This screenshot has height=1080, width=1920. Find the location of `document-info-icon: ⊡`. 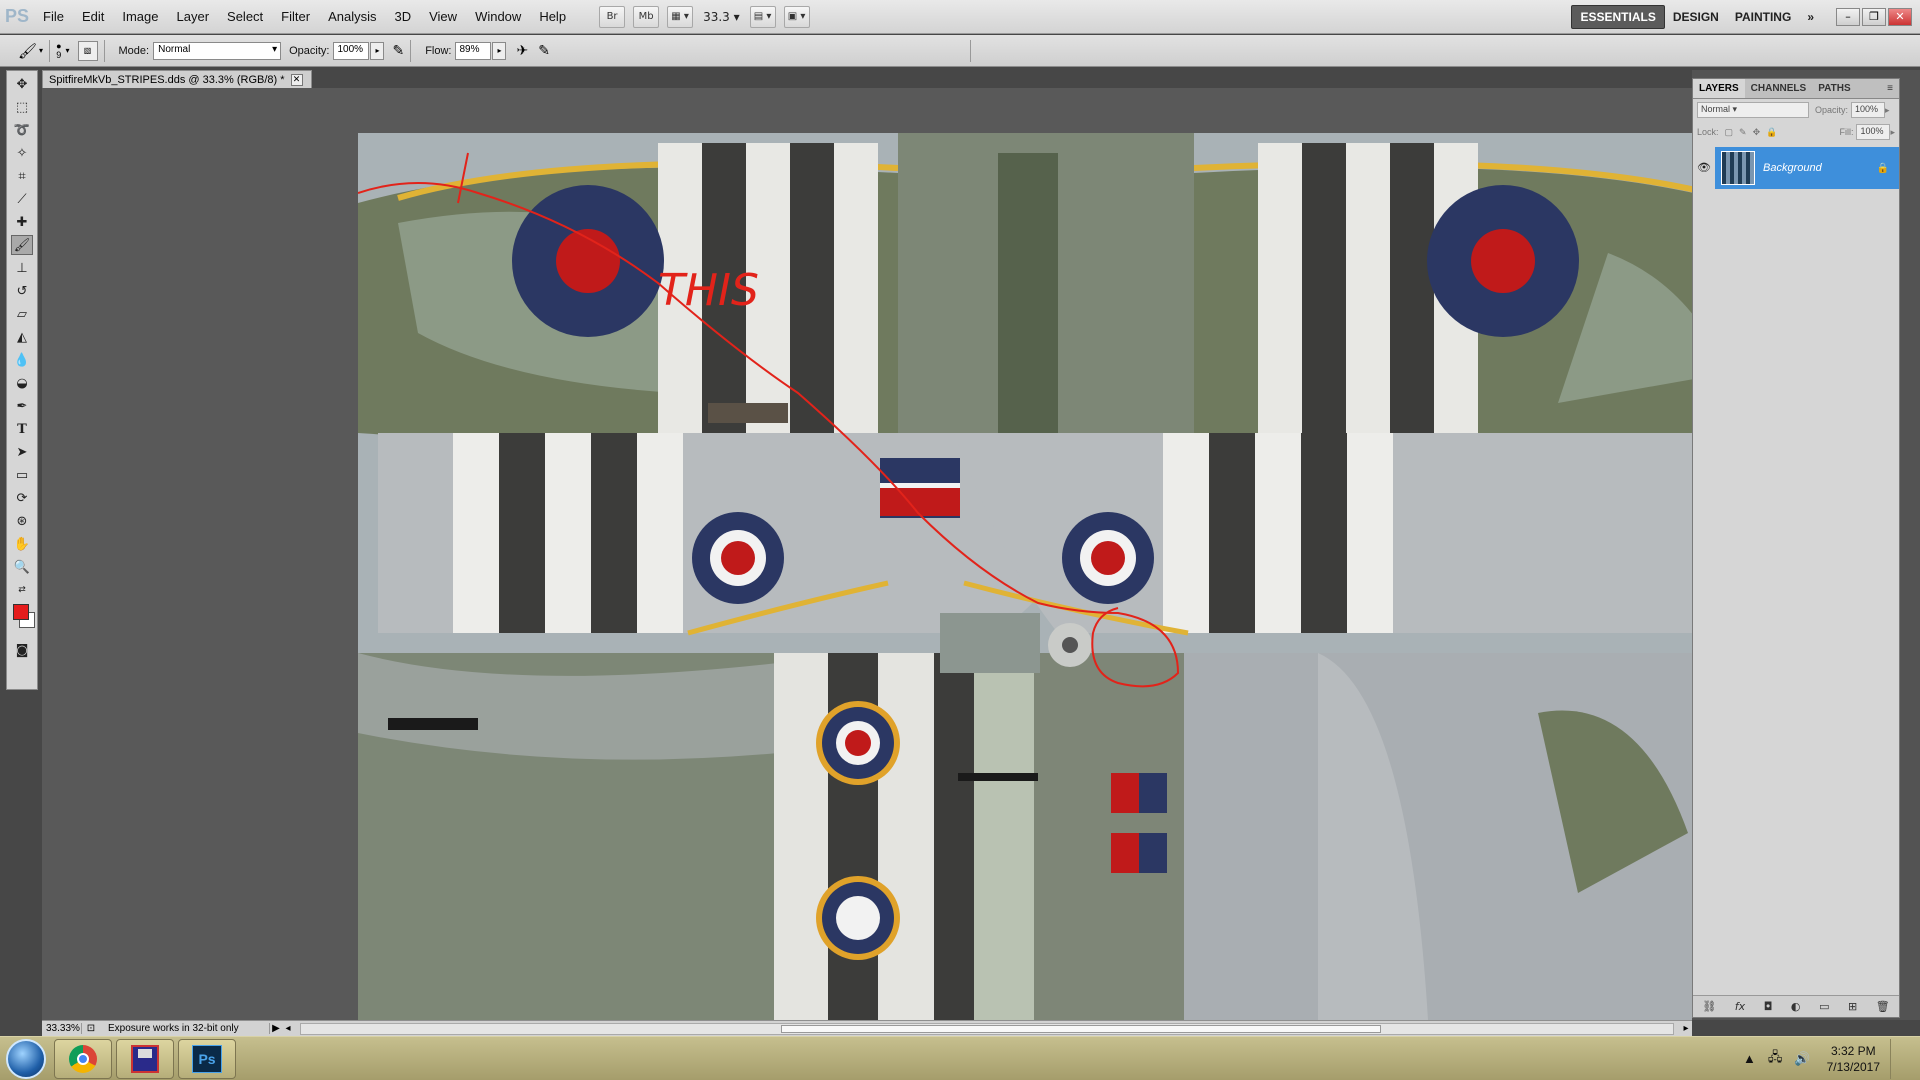

document-info-icon: ⊡ is located at coordinates (91, 1028).